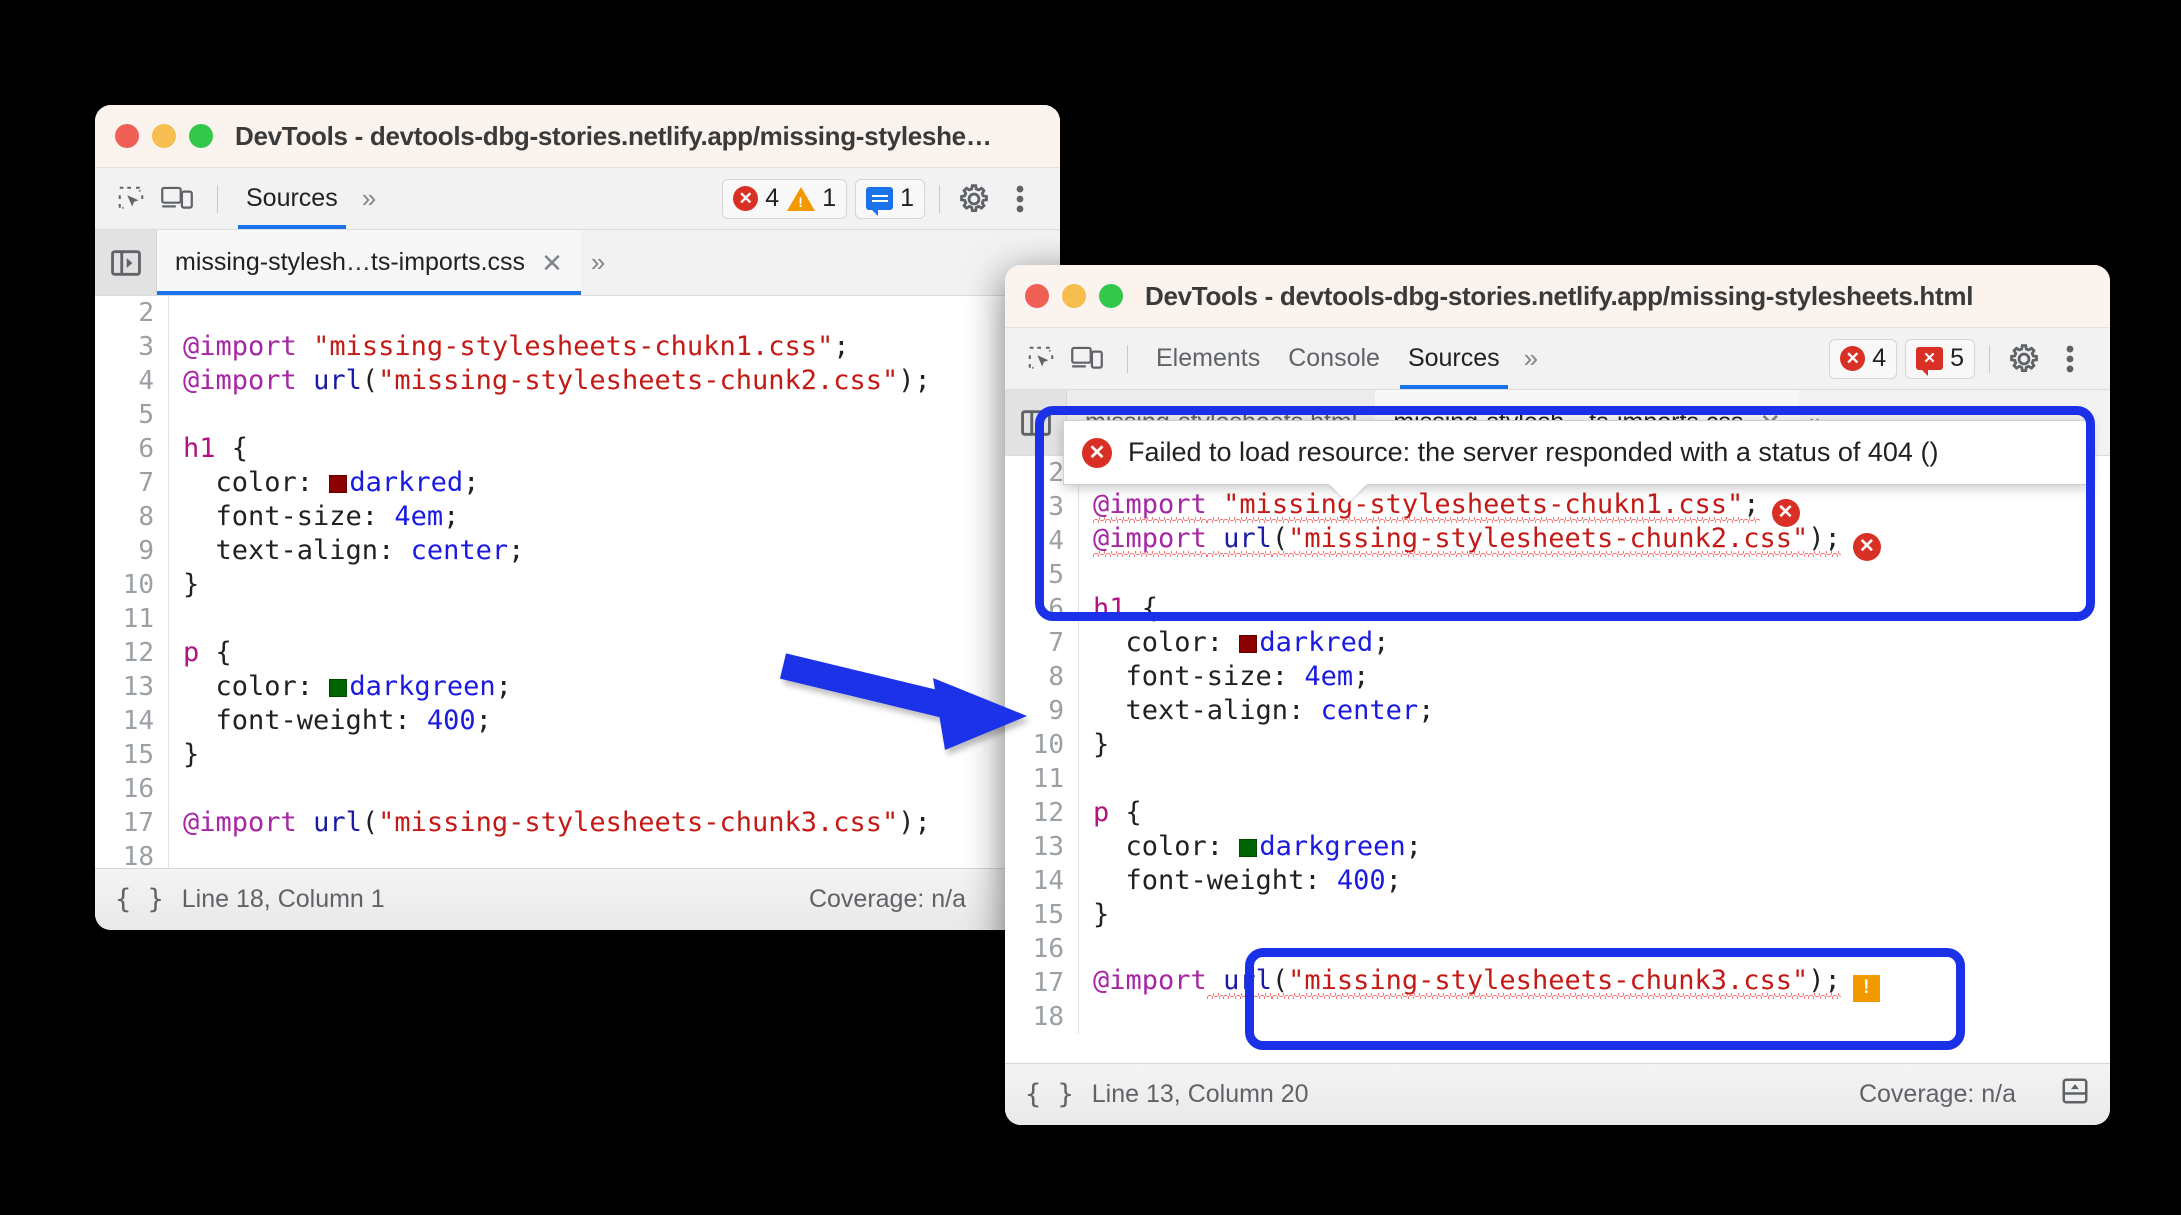 The image size is (2181, 1215). What do you see at coordinates (1866, 546) in the screenshot?
I see `inline-error-icon: ✕` at bounding box center [1866, 546].